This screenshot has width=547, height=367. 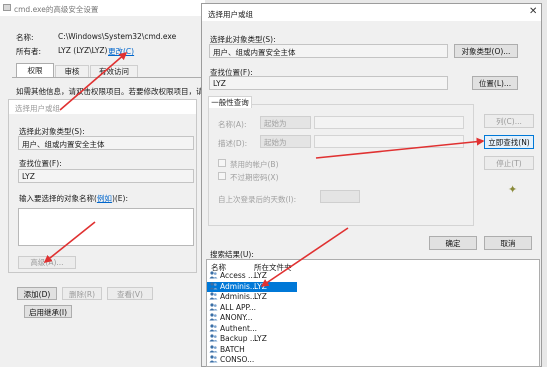 I want to click on arrow-to-find-now, so click(x=400, y=148).